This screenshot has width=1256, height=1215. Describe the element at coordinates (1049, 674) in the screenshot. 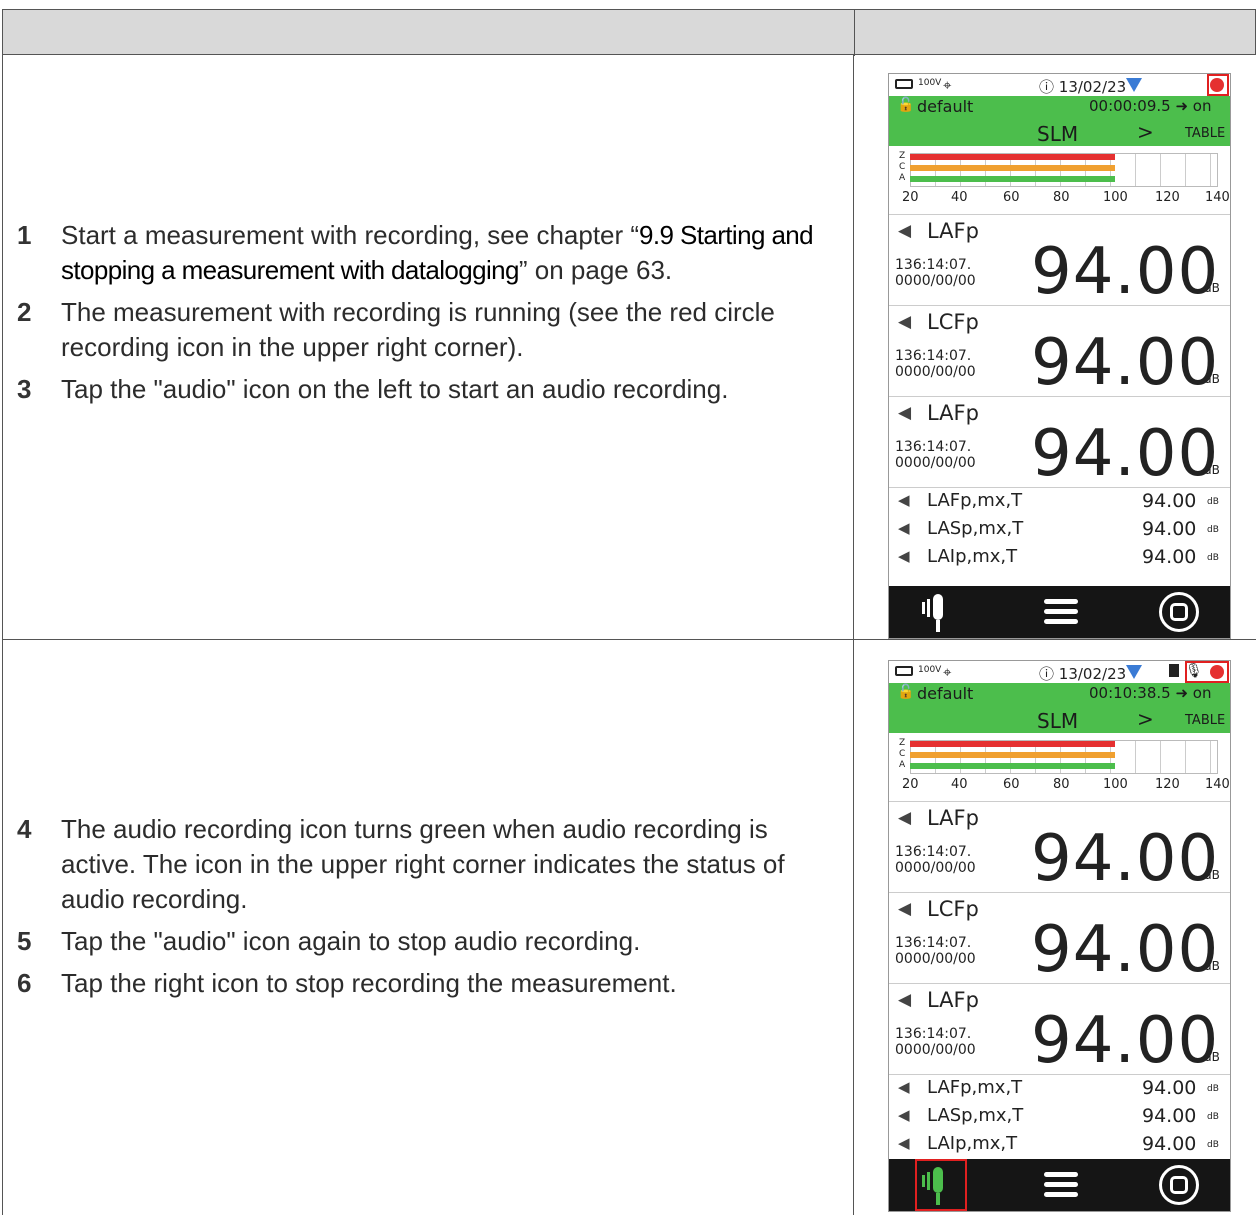

I see `alert-icon: ⓘ` at that location.